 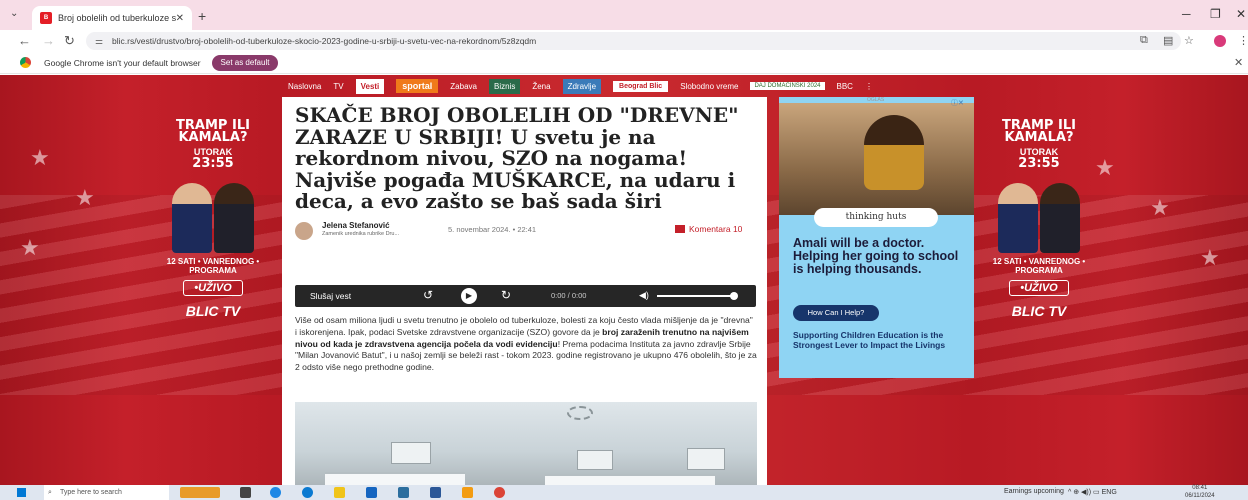 What do you see at coordinates (304, 86) in the screenshot?
I see `nav-naslovna: Naslovna` at bounding box center [304, 86].